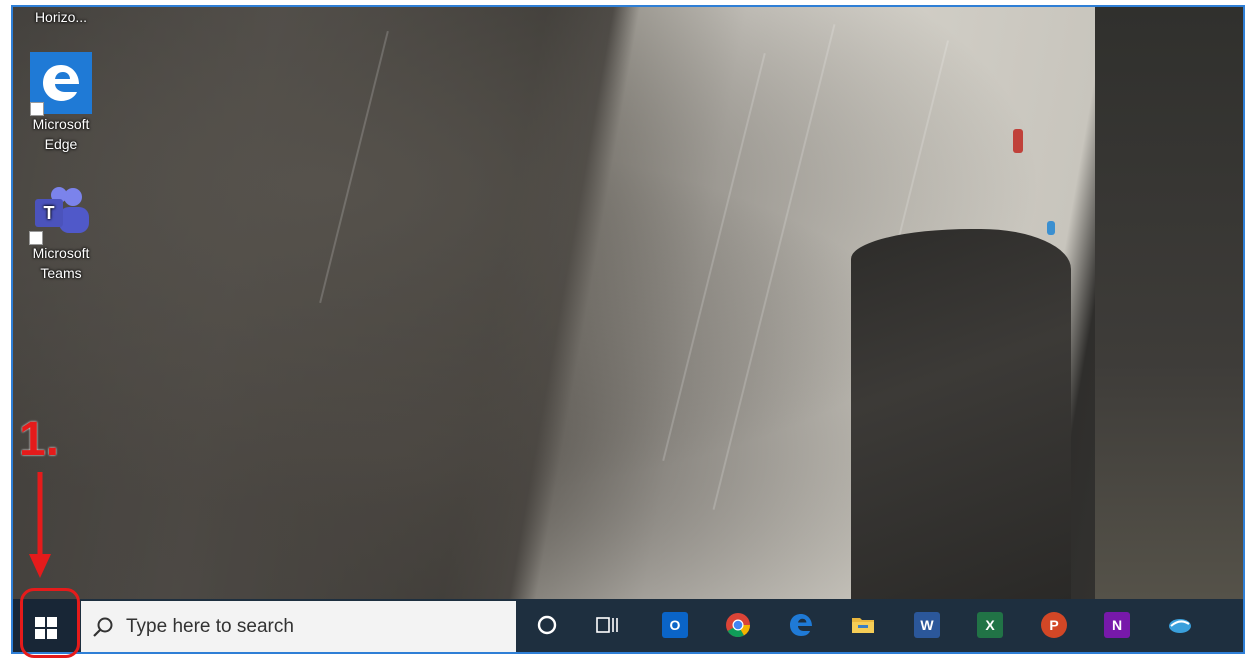  I want to click on desktop-icon-label: Teams, so click(61, 273).